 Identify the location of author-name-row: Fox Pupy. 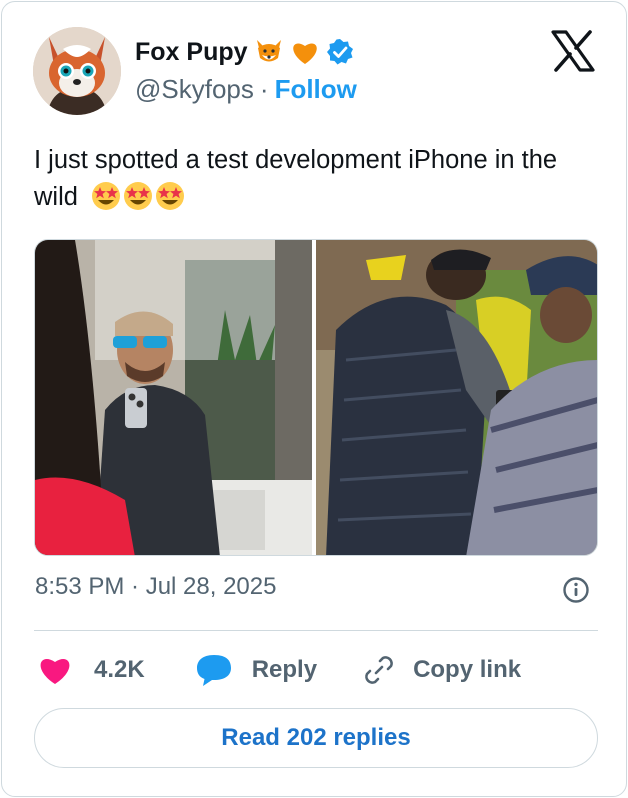
(244, 52).